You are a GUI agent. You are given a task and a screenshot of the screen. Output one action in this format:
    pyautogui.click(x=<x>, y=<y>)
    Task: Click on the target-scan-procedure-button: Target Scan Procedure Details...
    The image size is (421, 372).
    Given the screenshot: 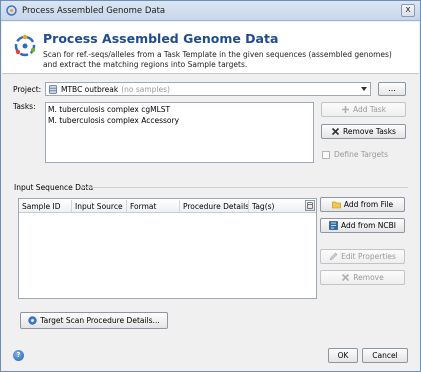 What is the action you would take?
    pyautogui.click(x=94, y=320)
    